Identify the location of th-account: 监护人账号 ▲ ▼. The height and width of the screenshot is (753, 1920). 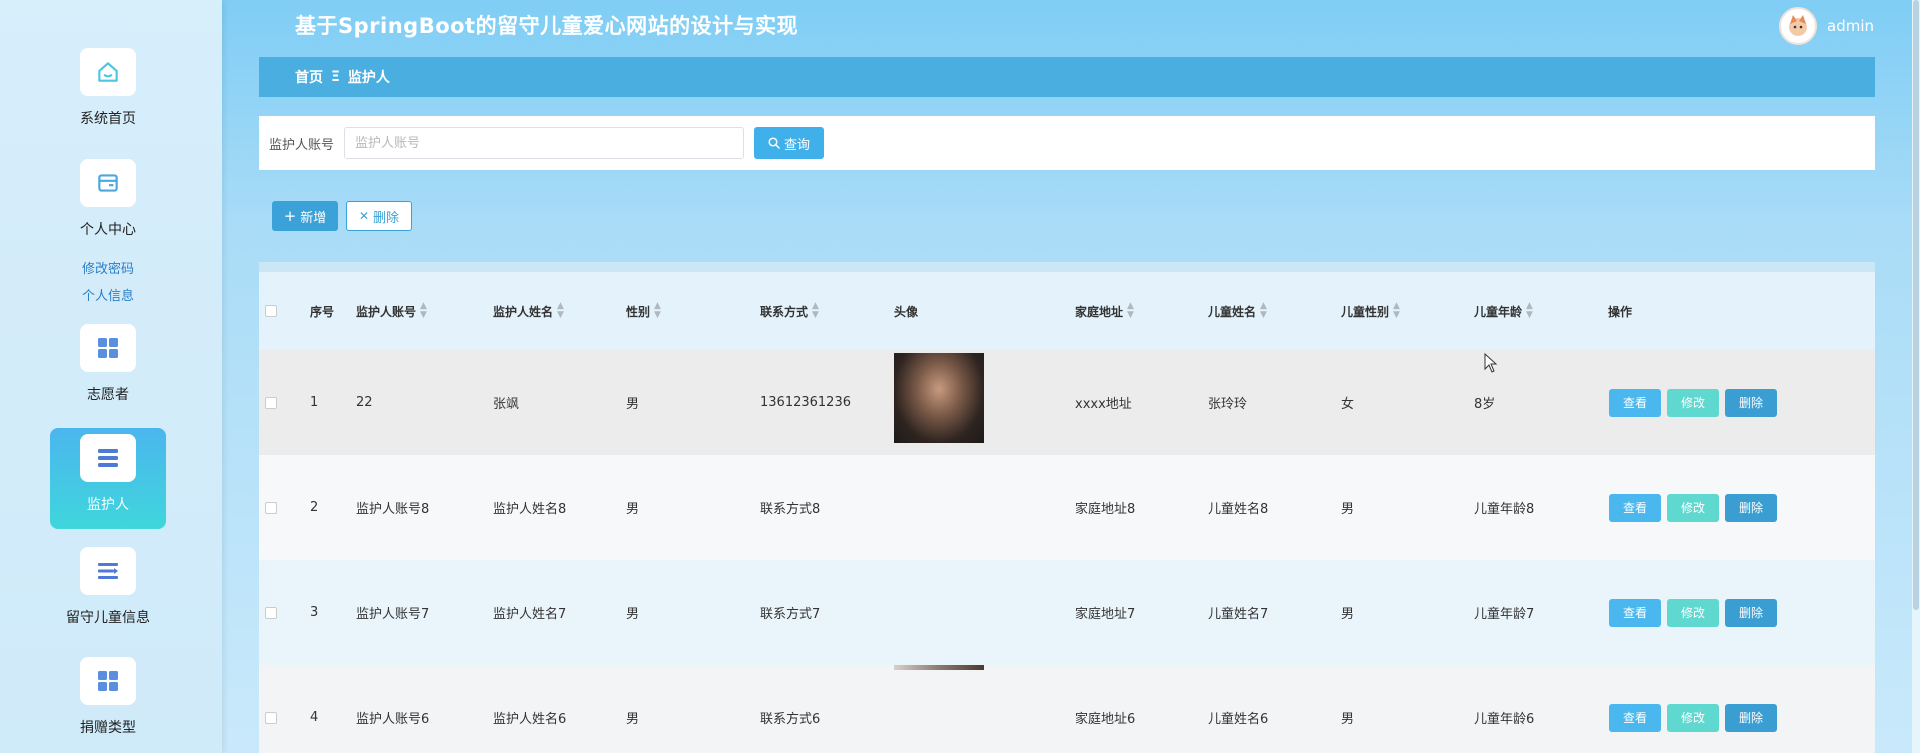
(391, 311).